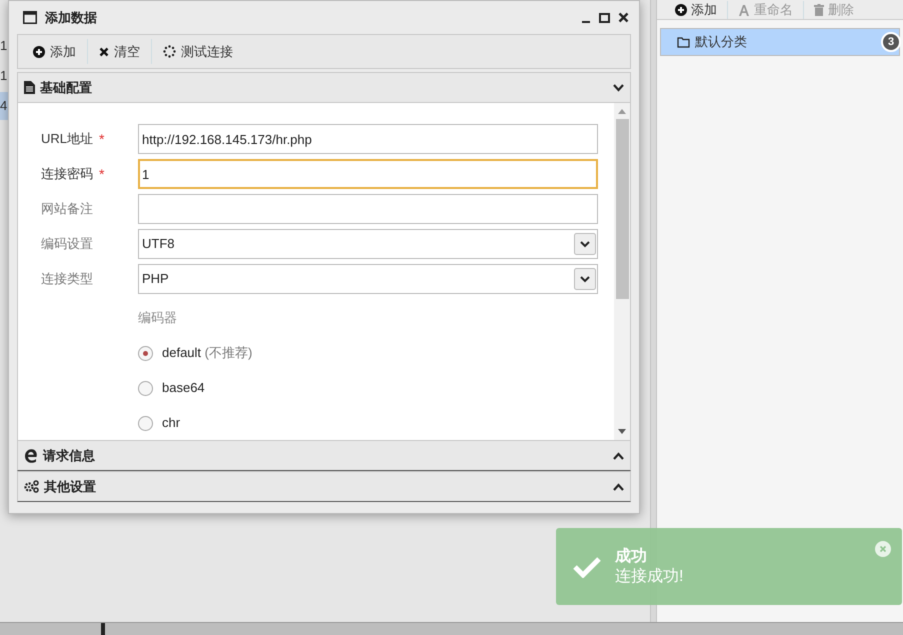 This screenshot has height=635, width=903. Describe the element at coordinates (368, 244) in the screenshot. I see `select-field: UTF8` at that location.